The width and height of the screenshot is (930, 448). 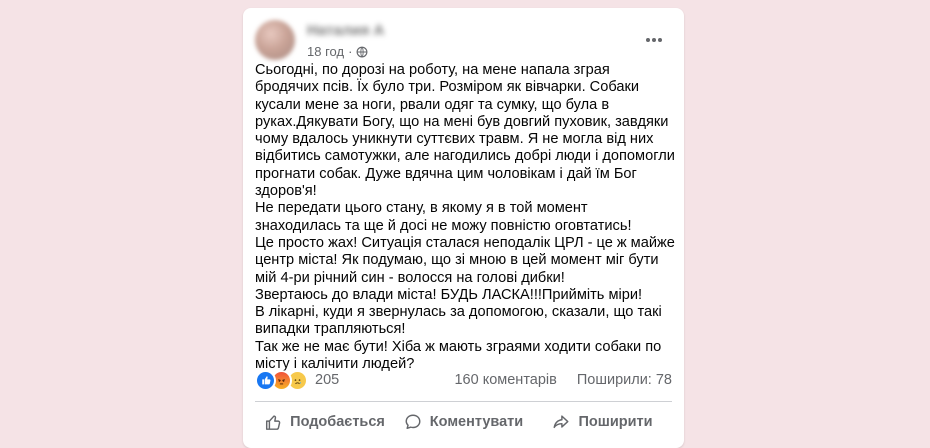 I want to click on author-name: Наталия А, so click(x=345, y=30).